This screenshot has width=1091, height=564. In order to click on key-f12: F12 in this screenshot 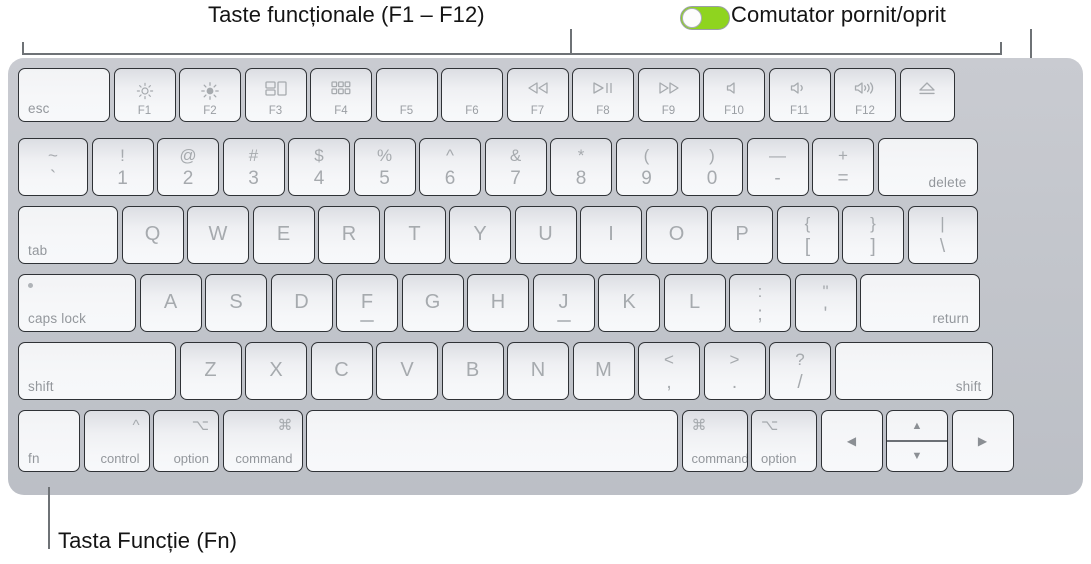, I will do `click(865, 95)`.